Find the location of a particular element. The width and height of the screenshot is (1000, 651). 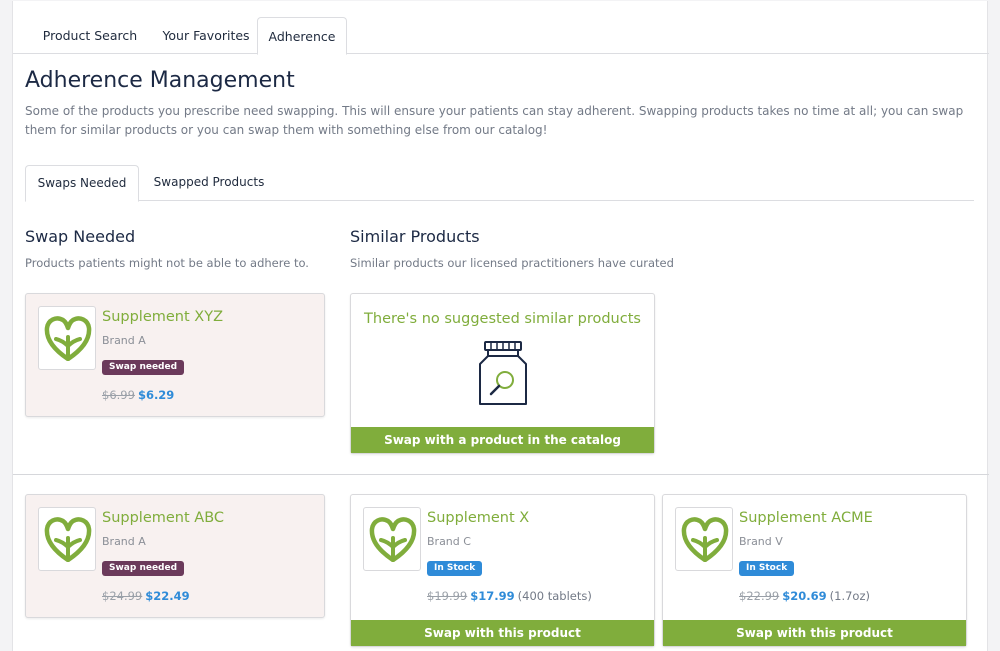

product-size: (400 tablets) is located at coordinates (554, 596).